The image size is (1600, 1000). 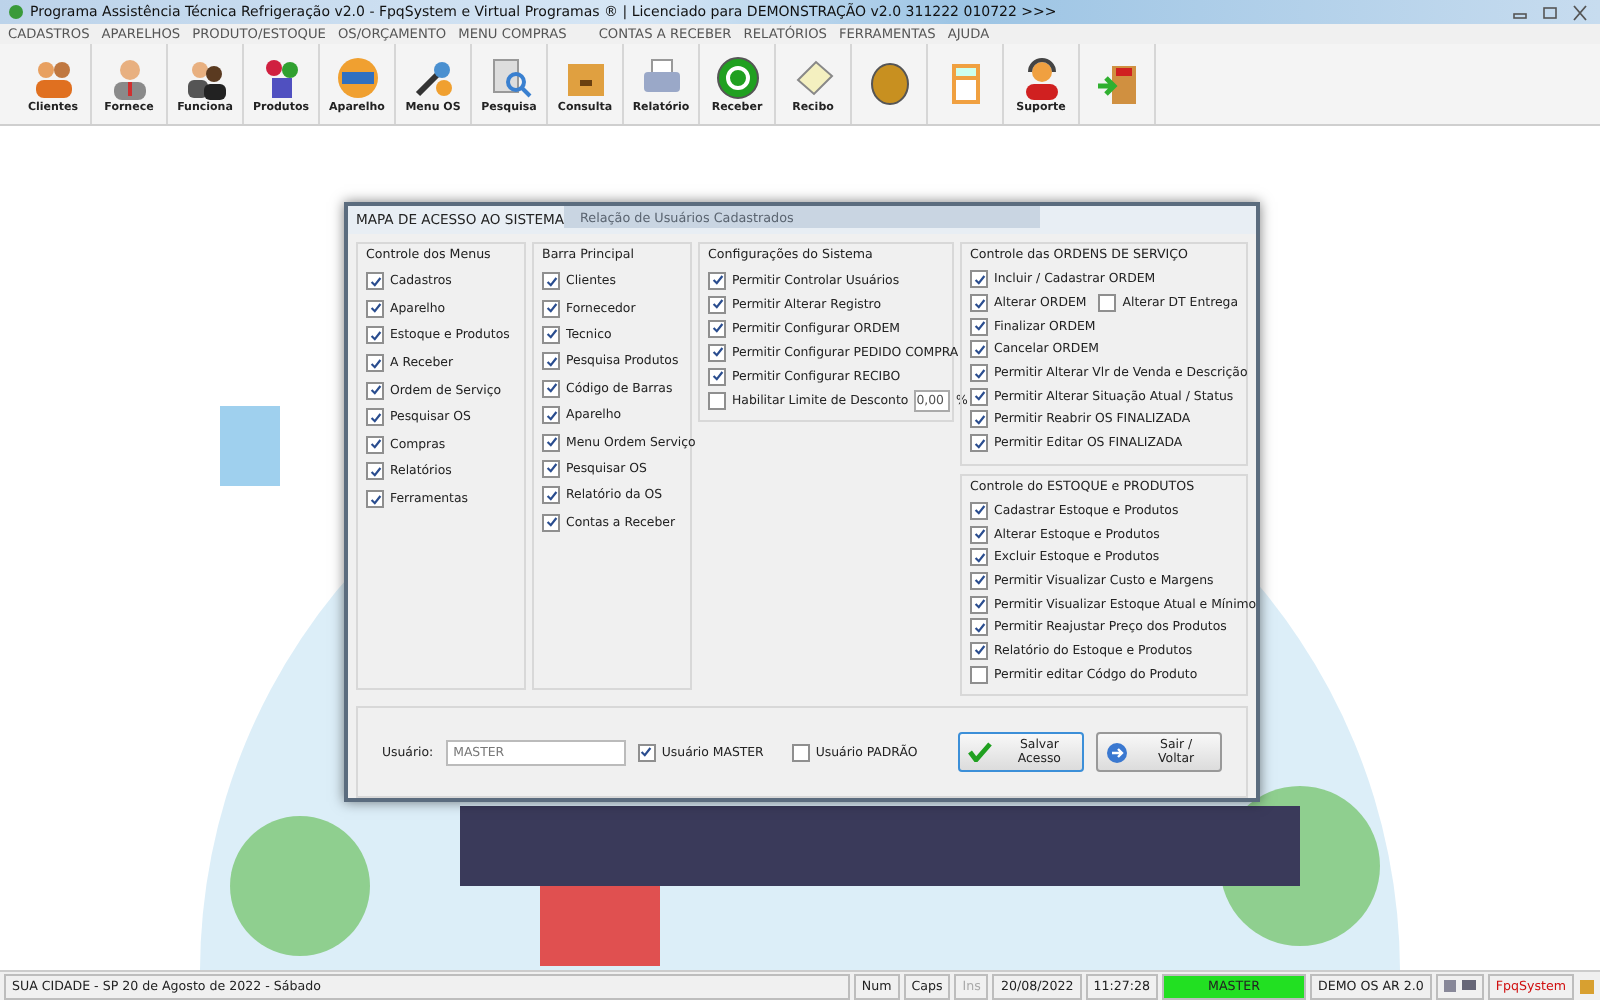 I want to click on search-icon, so click(x=509, y=77).